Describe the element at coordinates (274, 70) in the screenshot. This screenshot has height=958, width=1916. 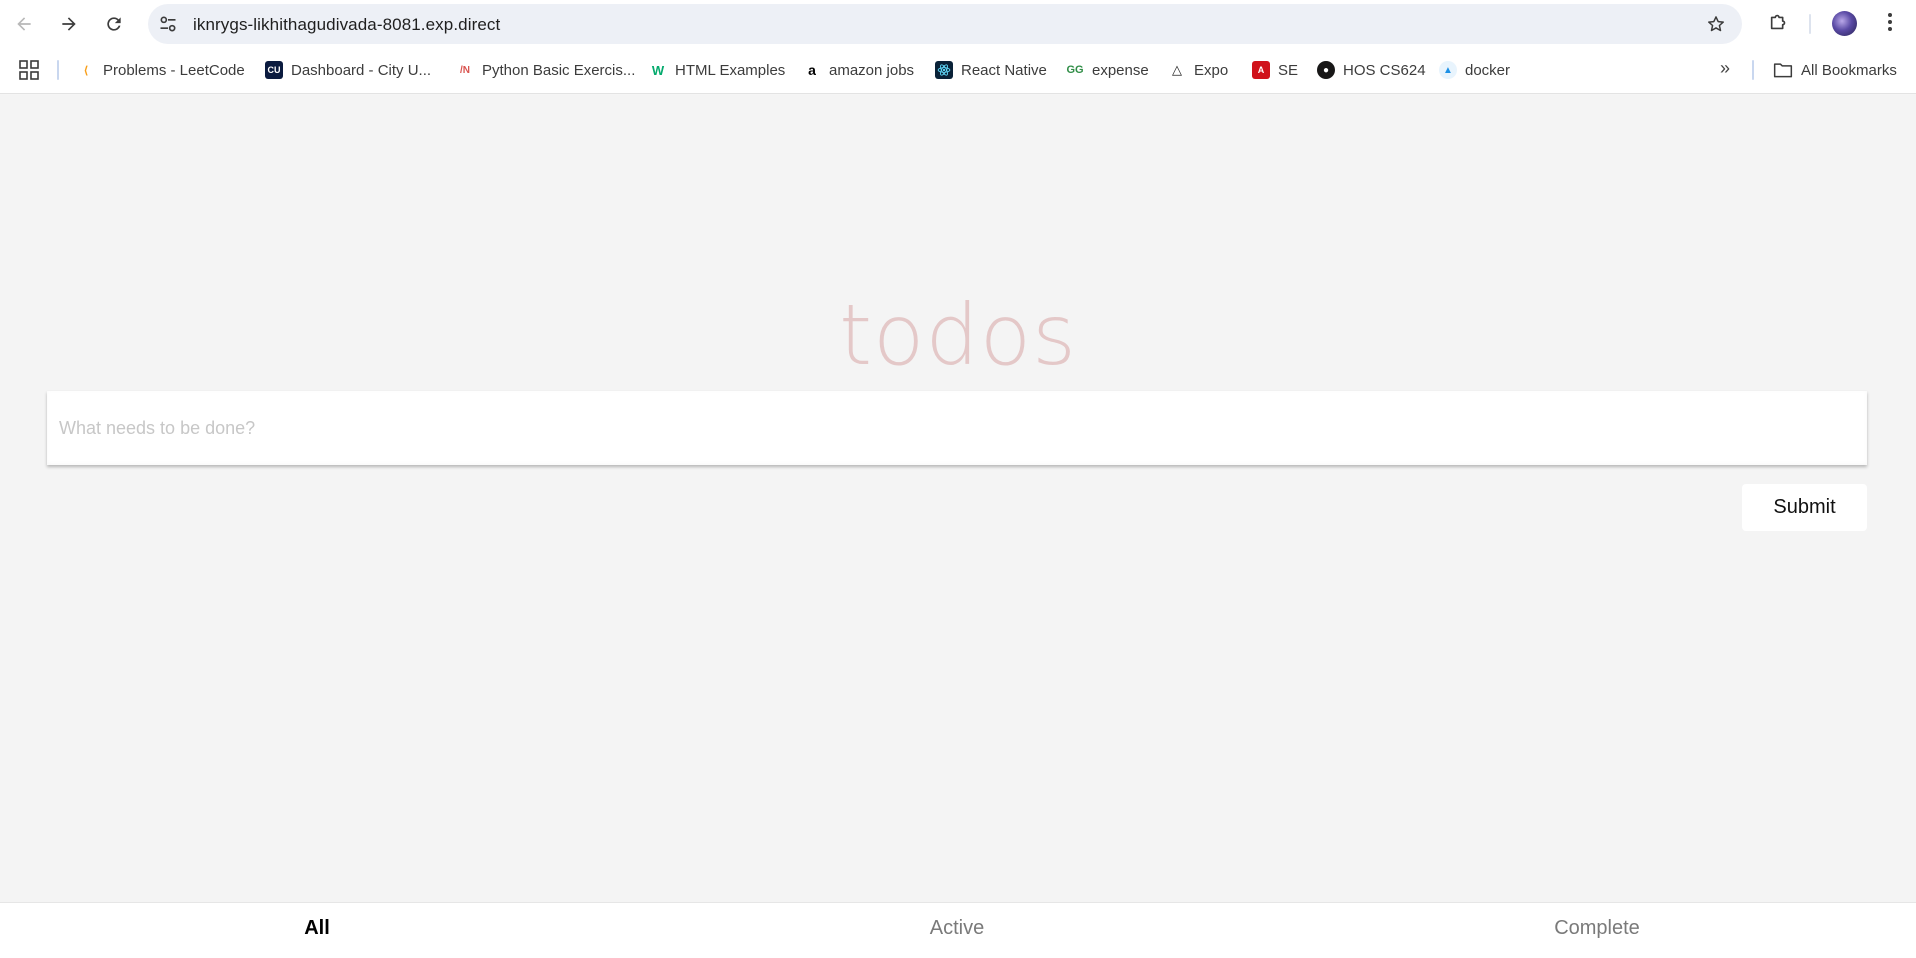
I see `cityu-icon: CU` at that location.